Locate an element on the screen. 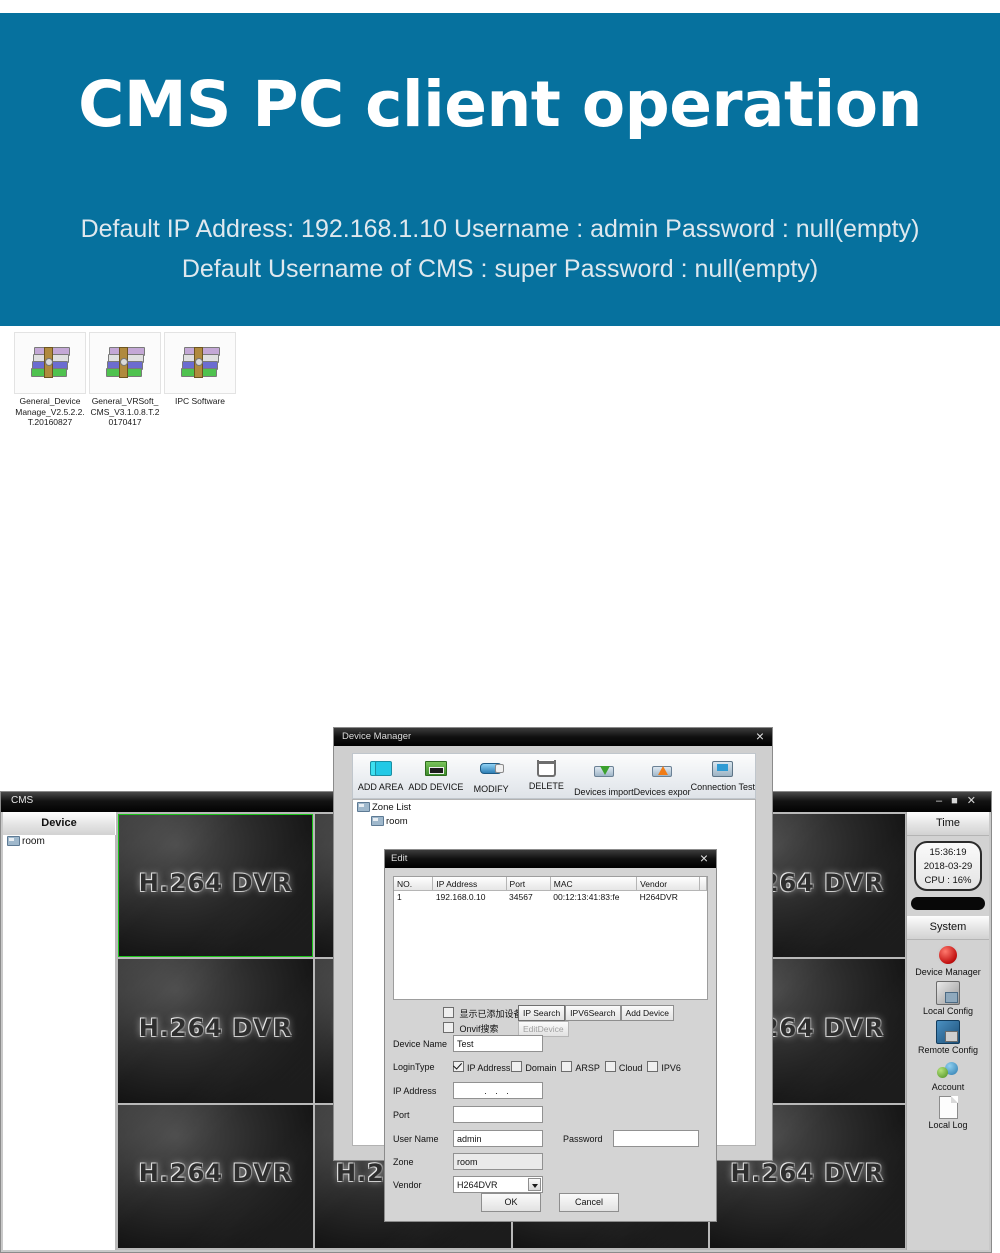 This screenshot has height=1253, width=1000. toolbar-delete-button: DELETE is located at coordinates (546, 772).